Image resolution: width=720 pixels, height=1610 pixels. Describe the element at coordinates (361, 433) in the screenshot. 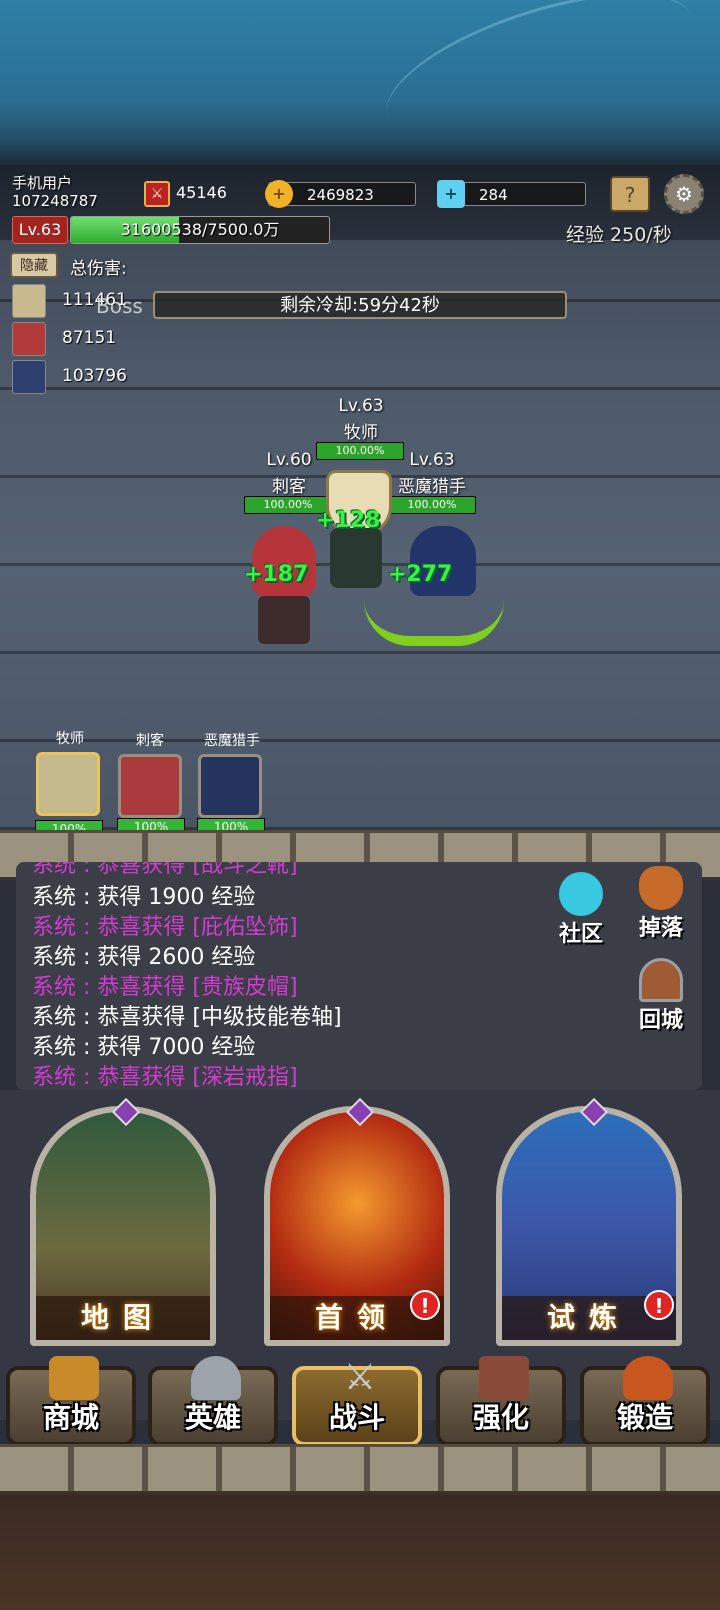

I see `hero-name: 牧师` at that location.